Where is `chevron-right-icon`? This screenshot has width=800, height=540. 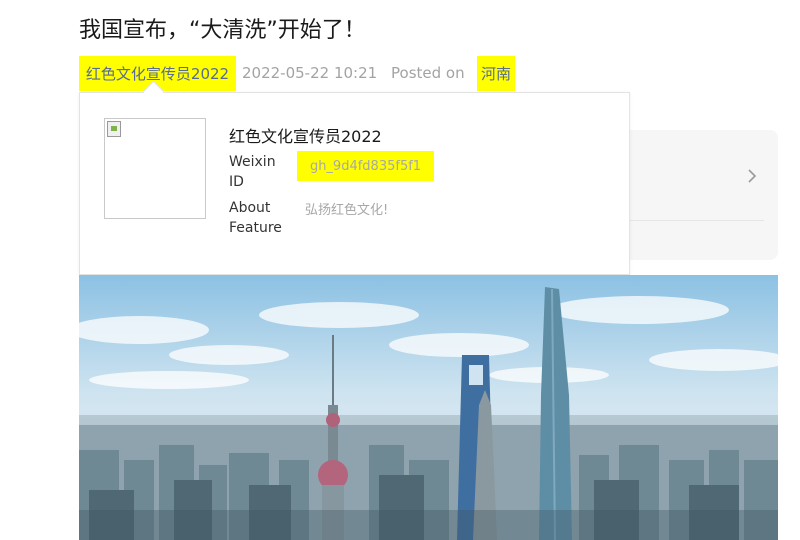
chevron-right-icon is located at coordinates (752, 176).